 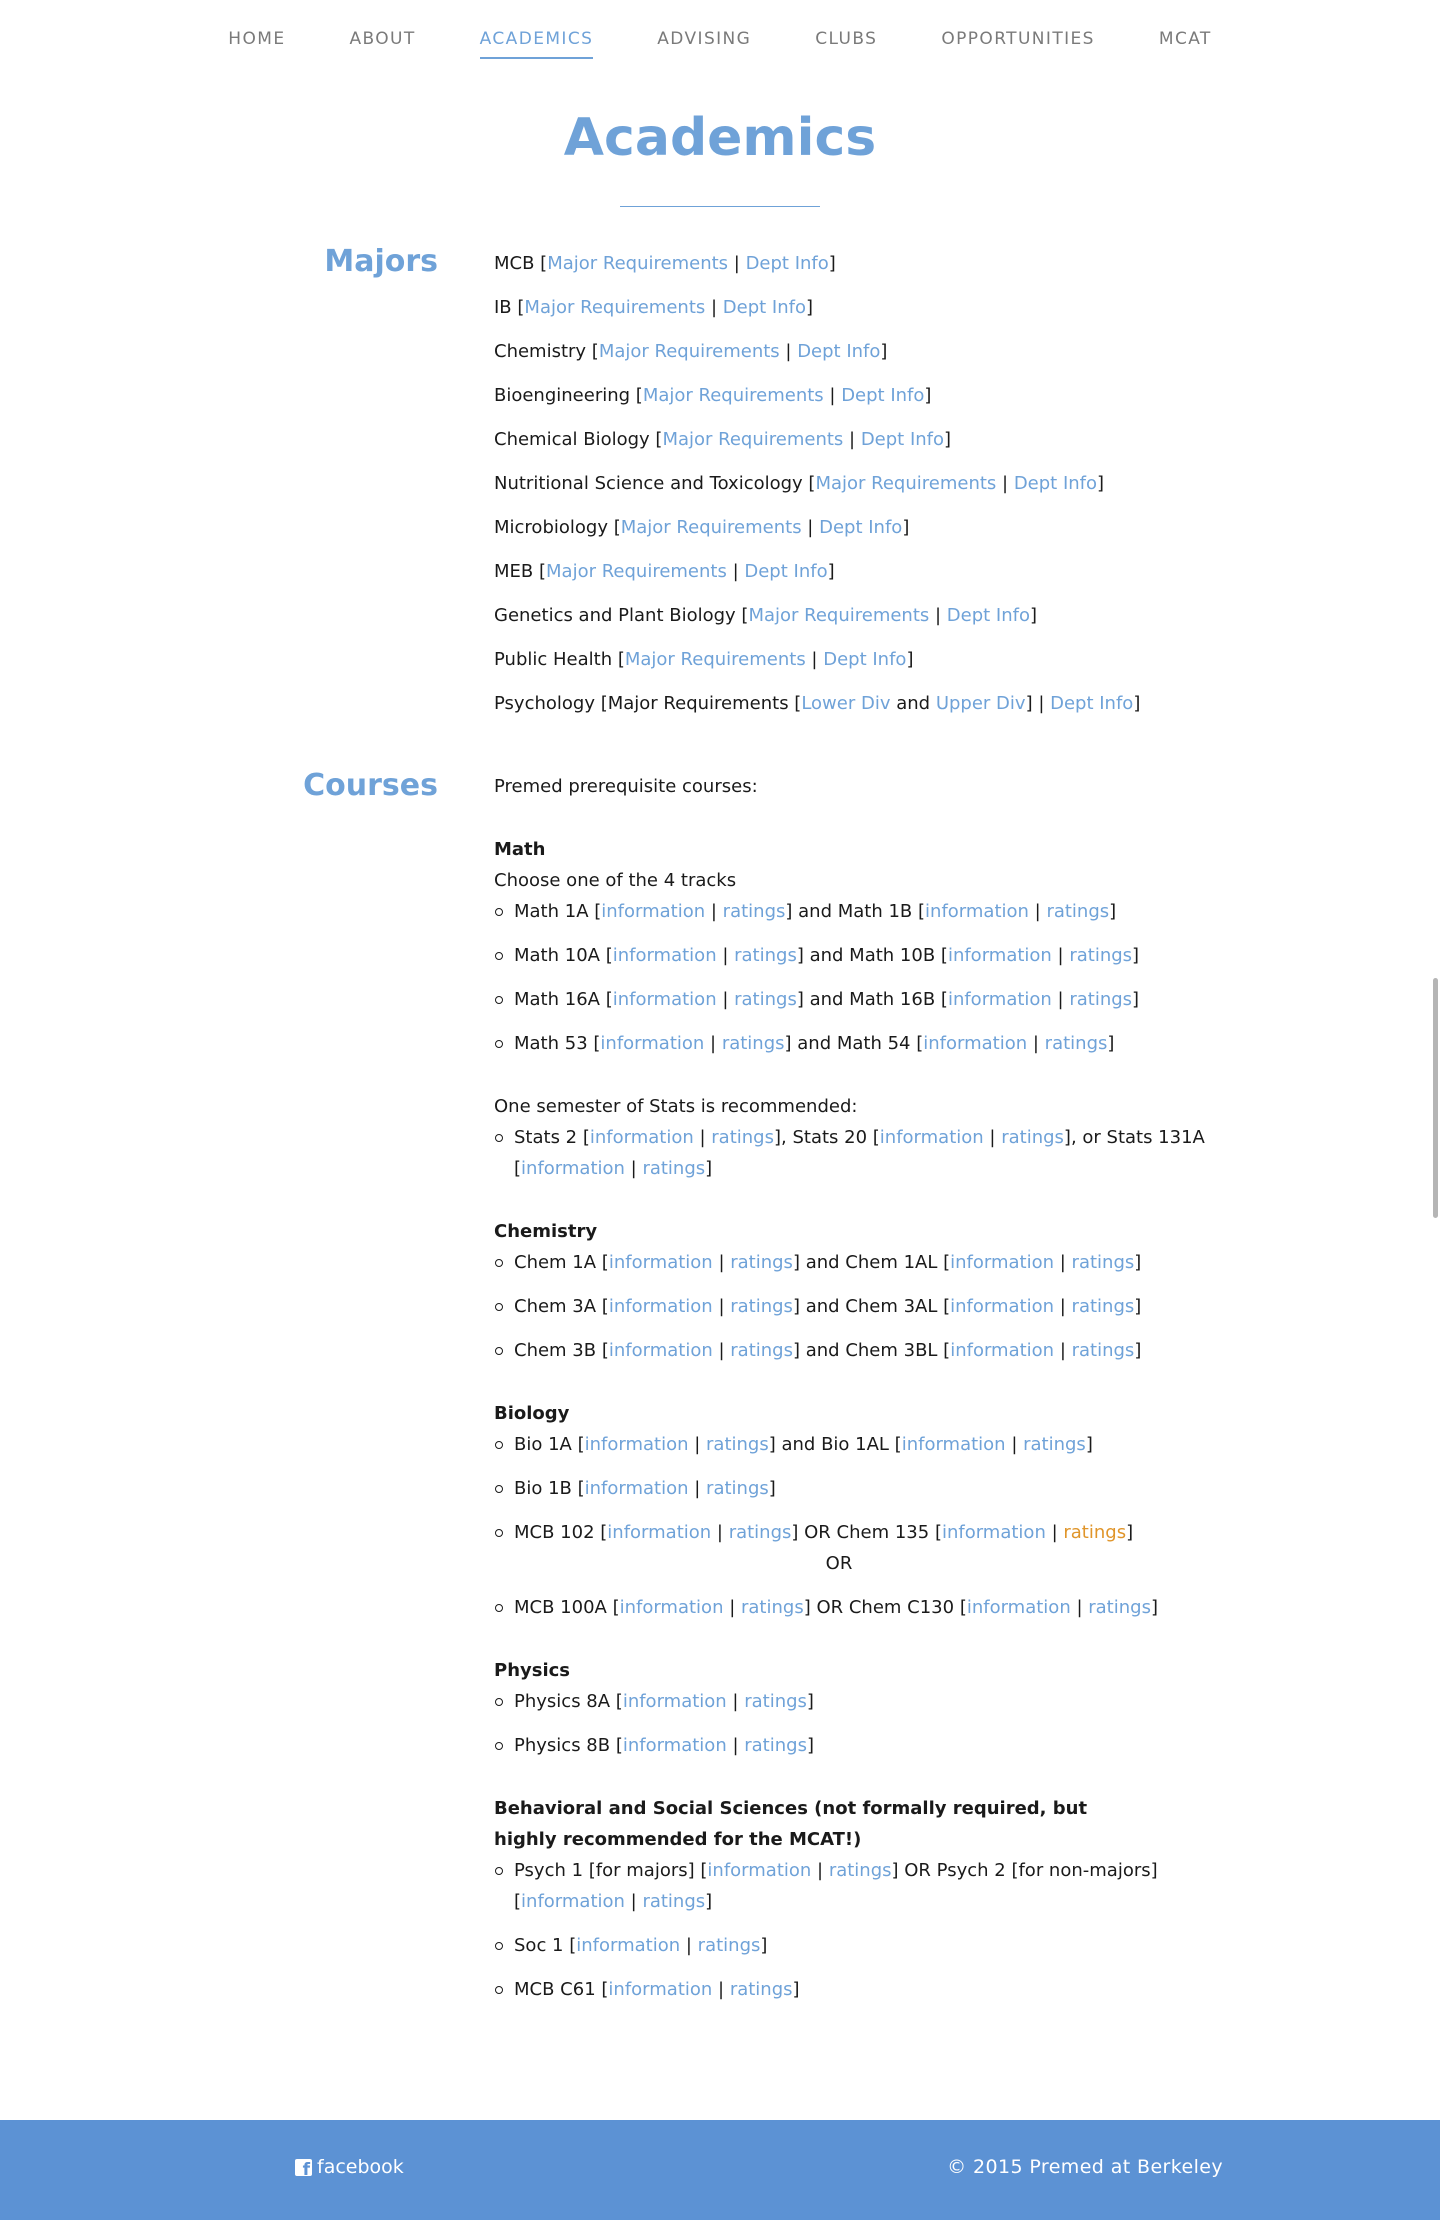 I want to click on lower-div-link: Lower Div, so click(x=845, y=703).